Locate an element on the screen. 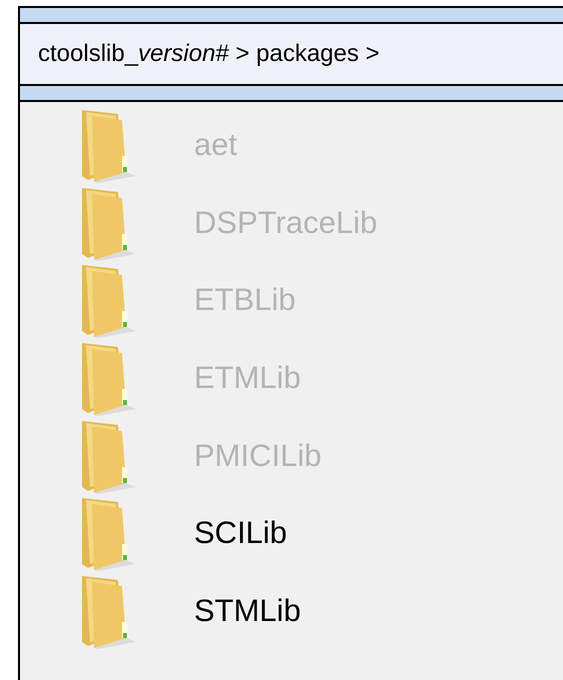 The width and height of the screenshot is (563, 680). folder-name: SCILib is located at coordinates (241, 533).